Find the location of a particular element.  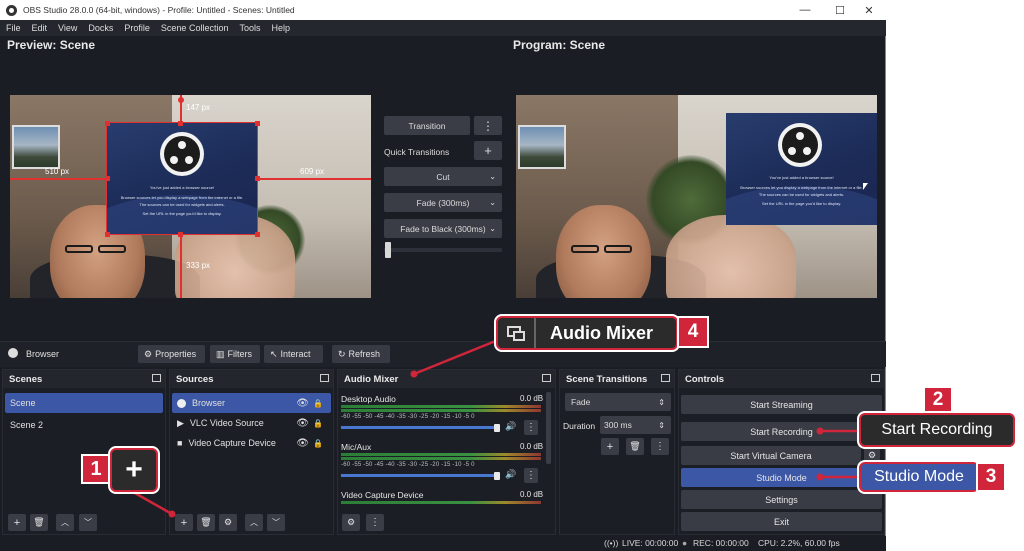

transition-more-icon: ⋮ is located at coordinates (488, 125).